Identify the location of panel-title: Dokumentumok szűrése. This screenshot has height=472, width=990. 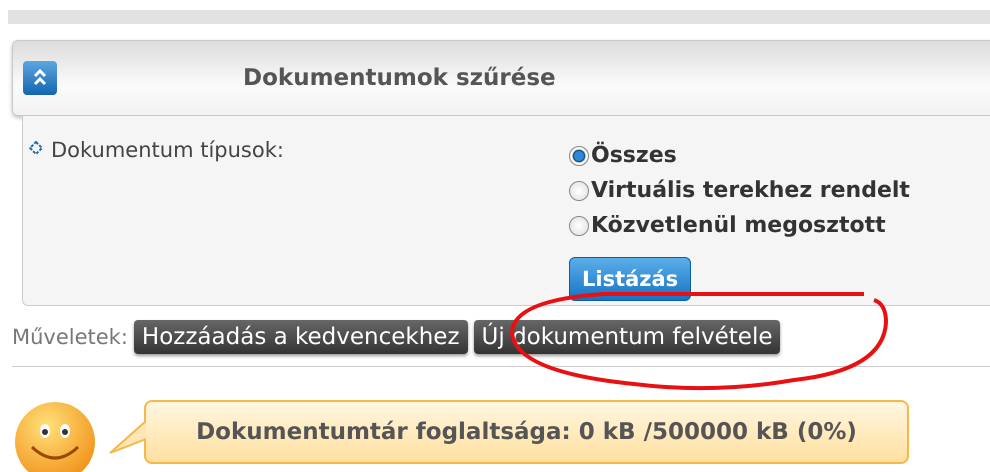
(399, 78).